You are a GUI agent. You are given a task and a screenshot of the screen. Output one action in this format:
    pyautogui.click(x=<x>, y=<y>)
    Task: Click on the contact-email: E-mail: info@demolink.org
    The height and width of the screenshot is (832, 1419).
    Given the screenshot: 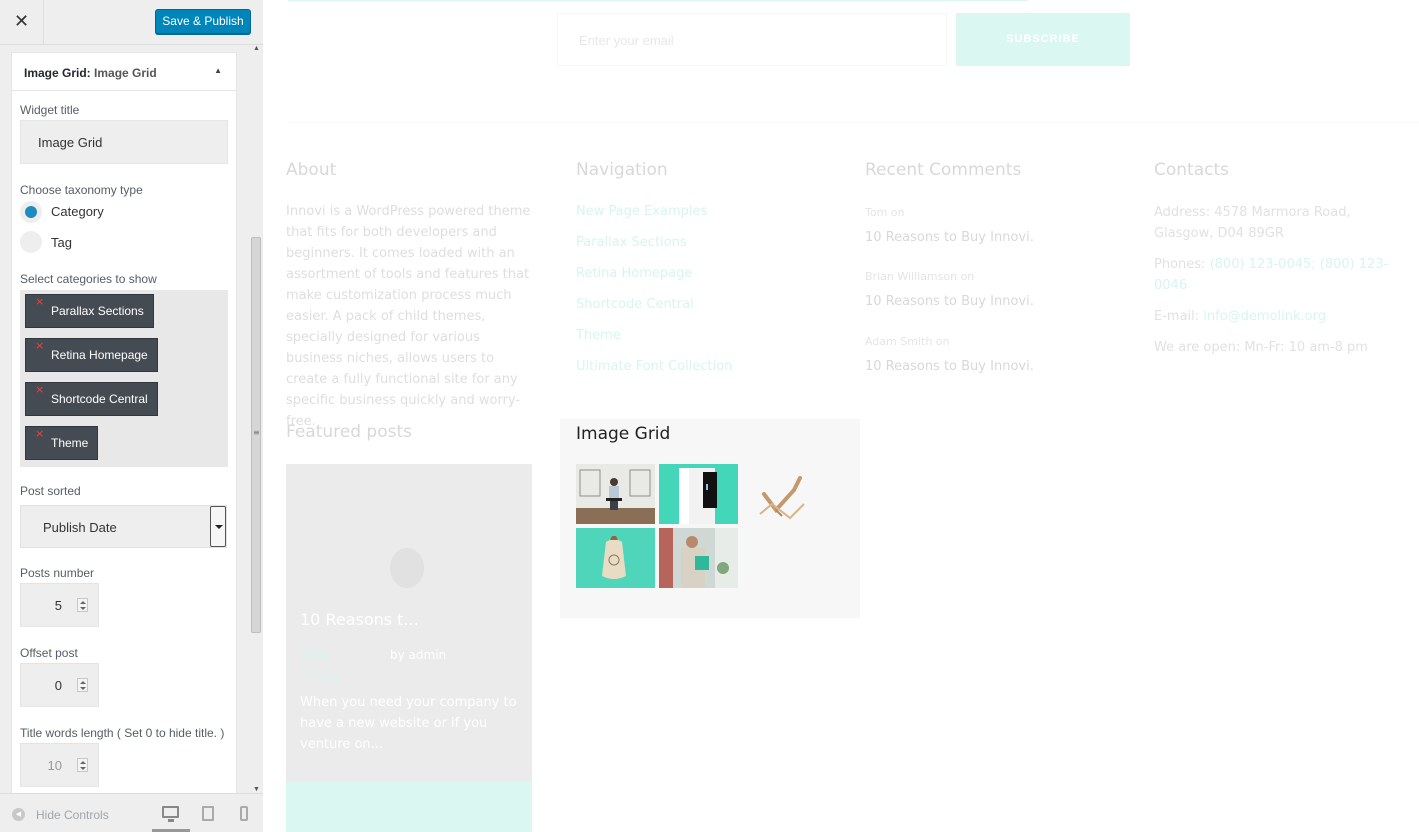 What is the action you would take?
    pyautogui.click(x=1279, y=316)
    